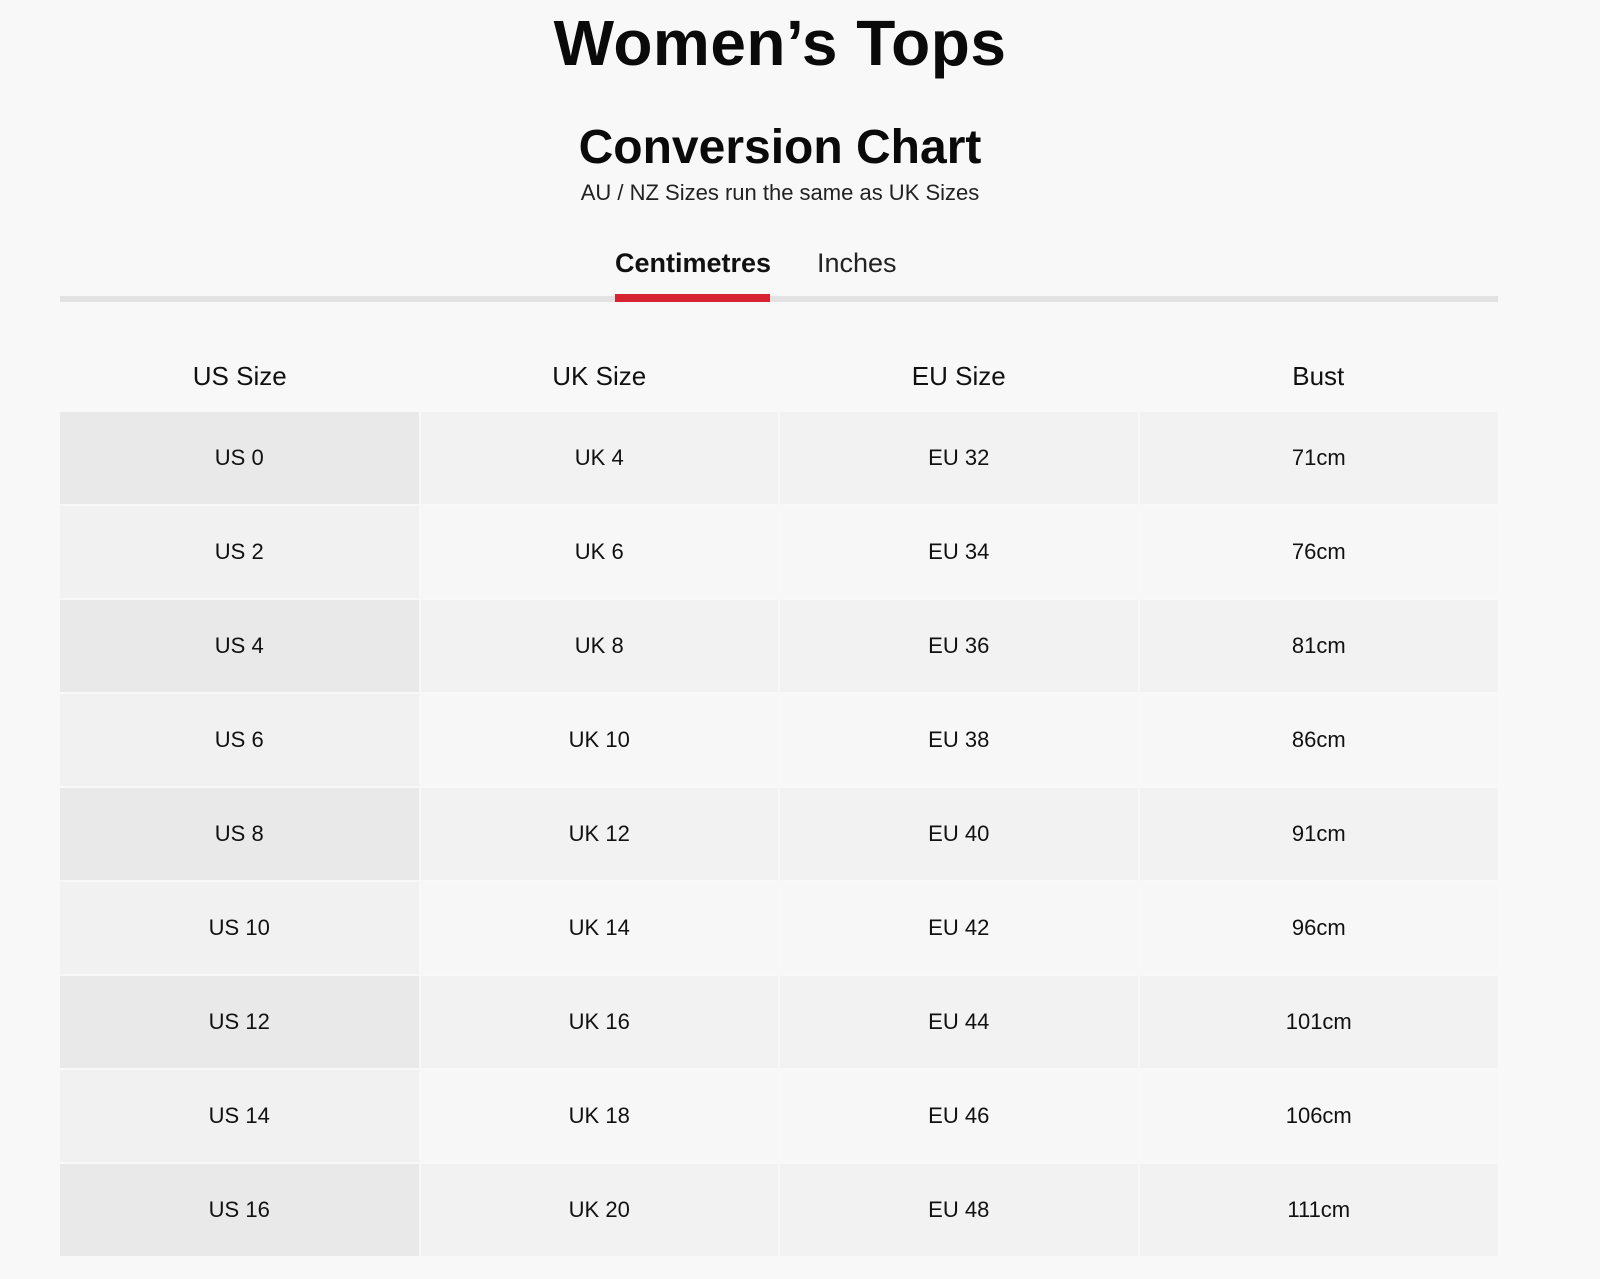 The width and height of the screenshot is (1600, 1279). I want to click on cell-bust: 86cm, so click(1318, 740).